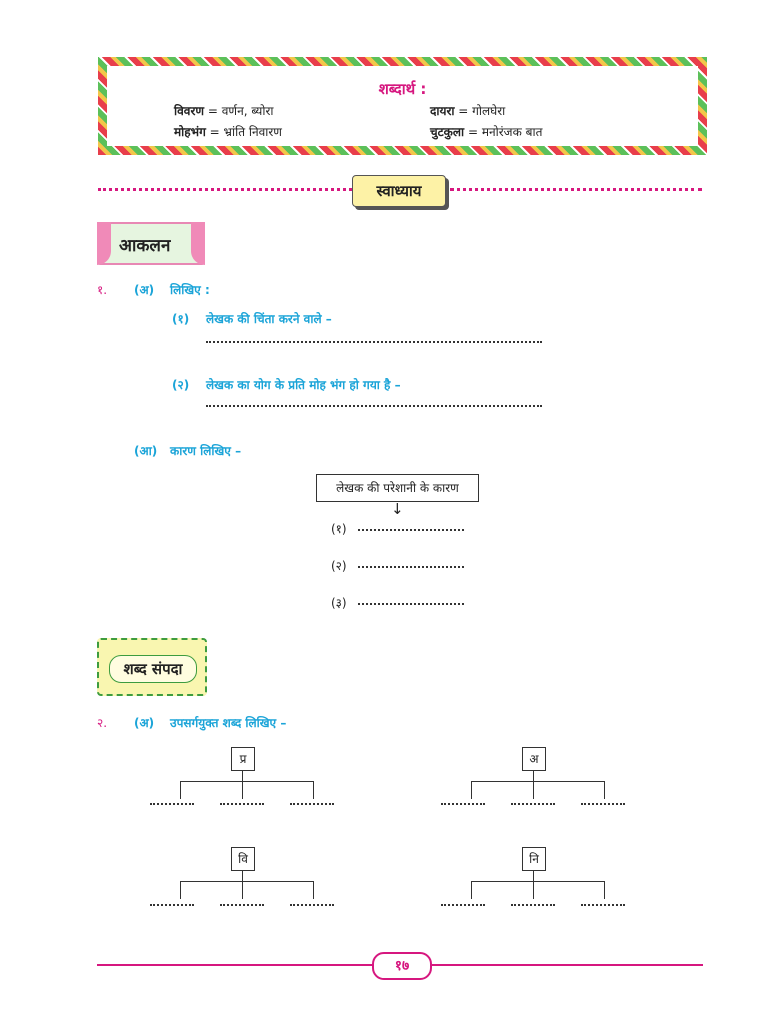 The width and height of the screenshot is (767, 1024). I want to click on divider-right, so click(576, 189).